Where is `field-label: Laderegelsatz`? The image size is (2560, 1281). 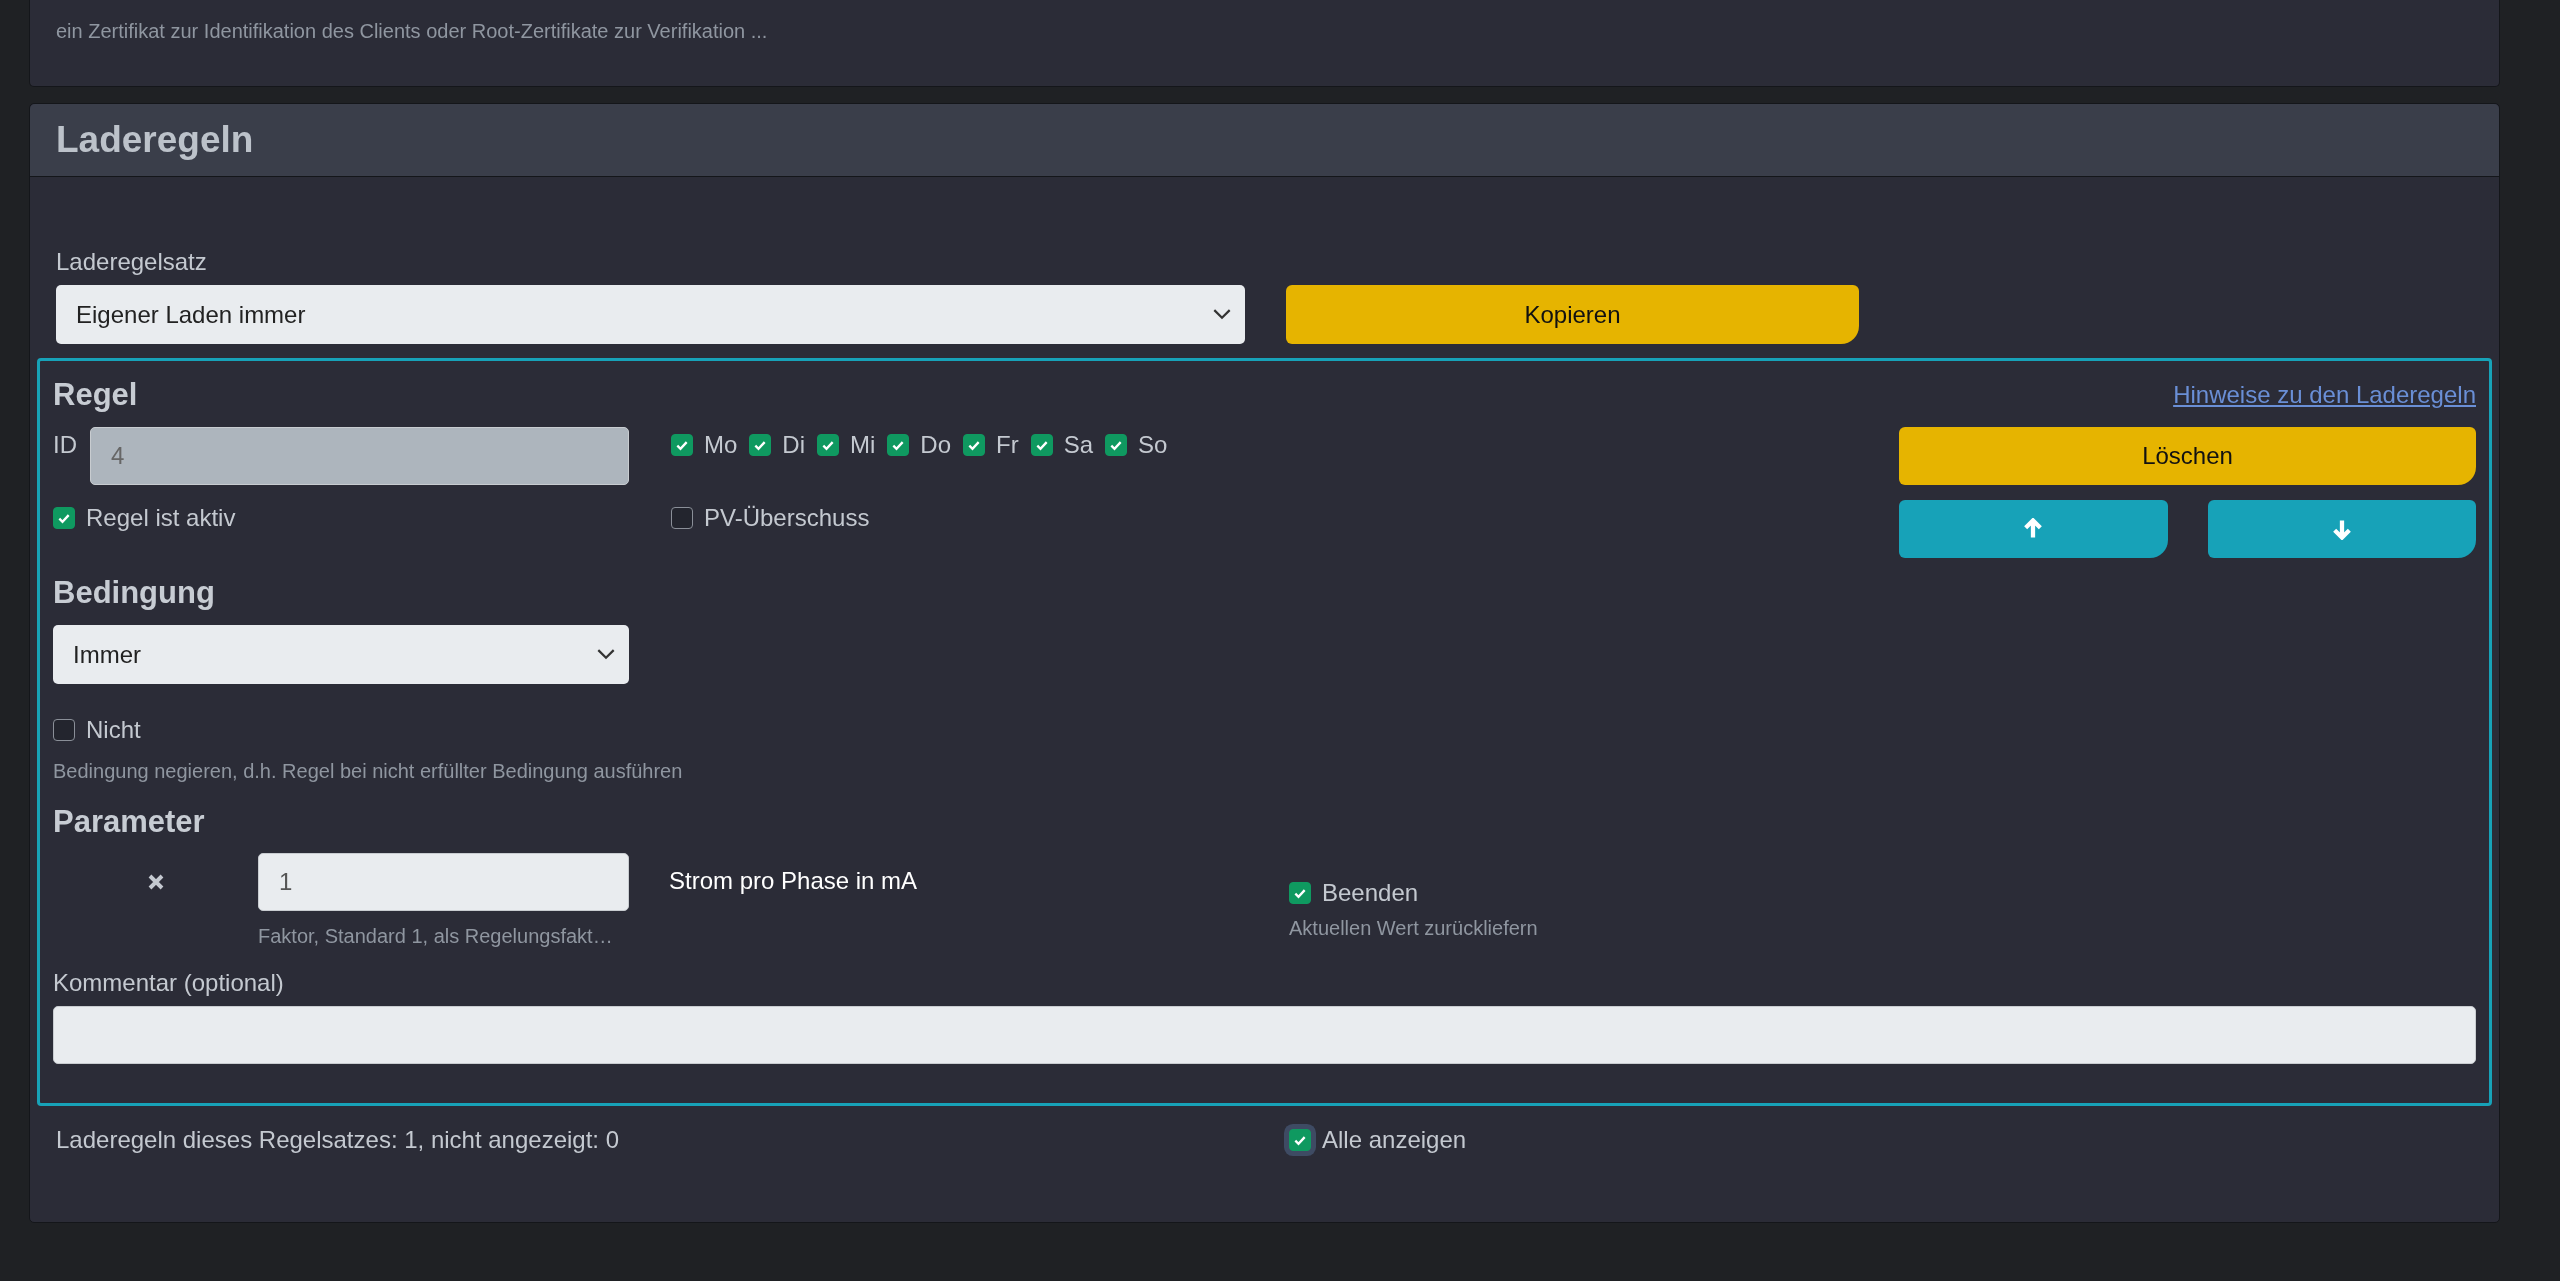 field-label: Laderegelsatz is located at coordinates (132, 262).